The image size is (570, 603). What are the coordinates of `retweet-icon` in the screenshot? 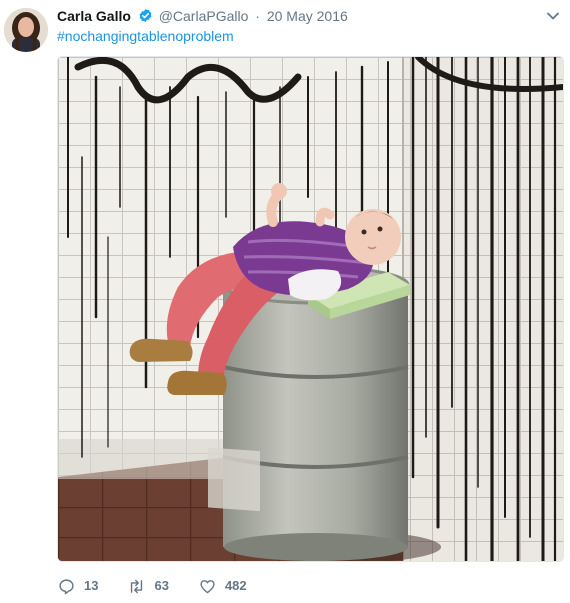 It's located at (137, 586).